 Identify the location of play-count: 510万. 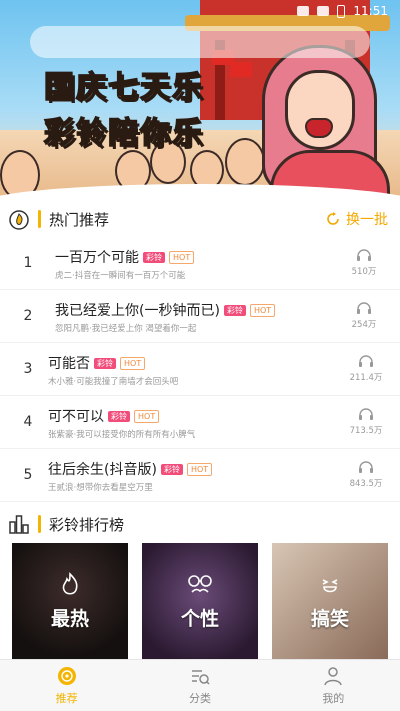
(364, 262).